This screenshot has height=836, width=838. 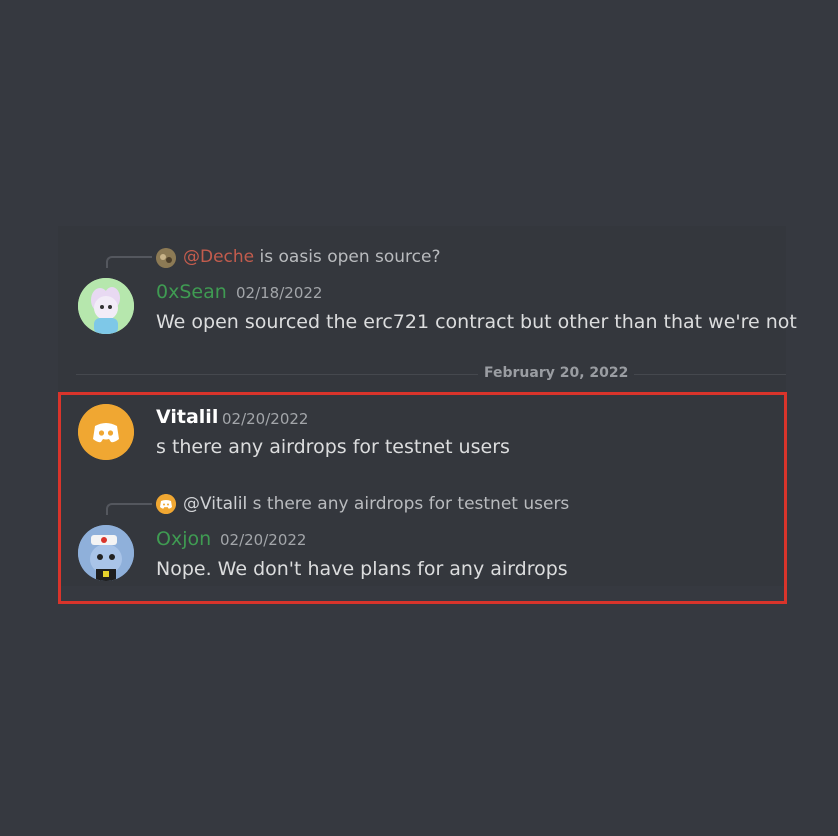 I want to click on 0xsean-avatar-icon, so click(x=106, y=306).